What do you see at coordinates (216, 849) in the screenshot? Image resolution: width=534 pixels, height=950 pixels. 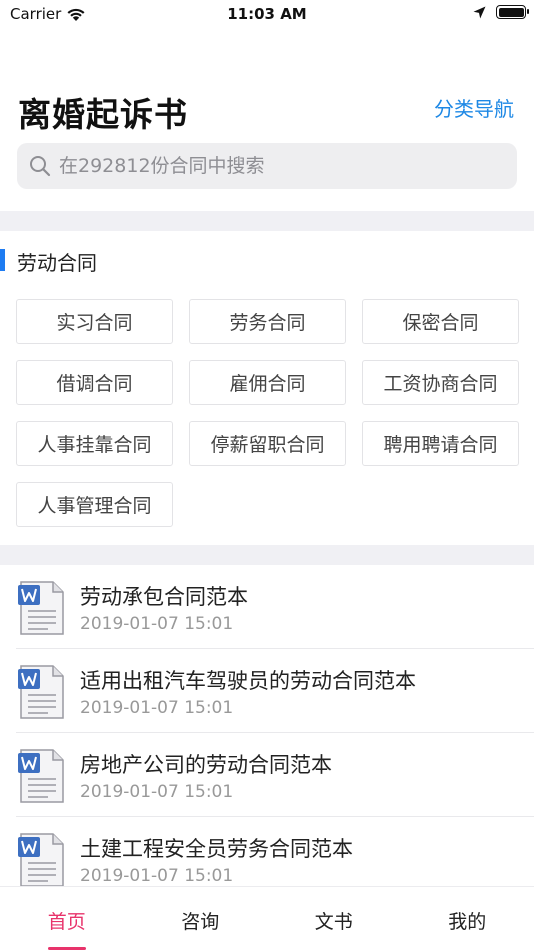 I see `document-title: 土建工程安全员劳务合同范本` at bounding box center [216, 849].